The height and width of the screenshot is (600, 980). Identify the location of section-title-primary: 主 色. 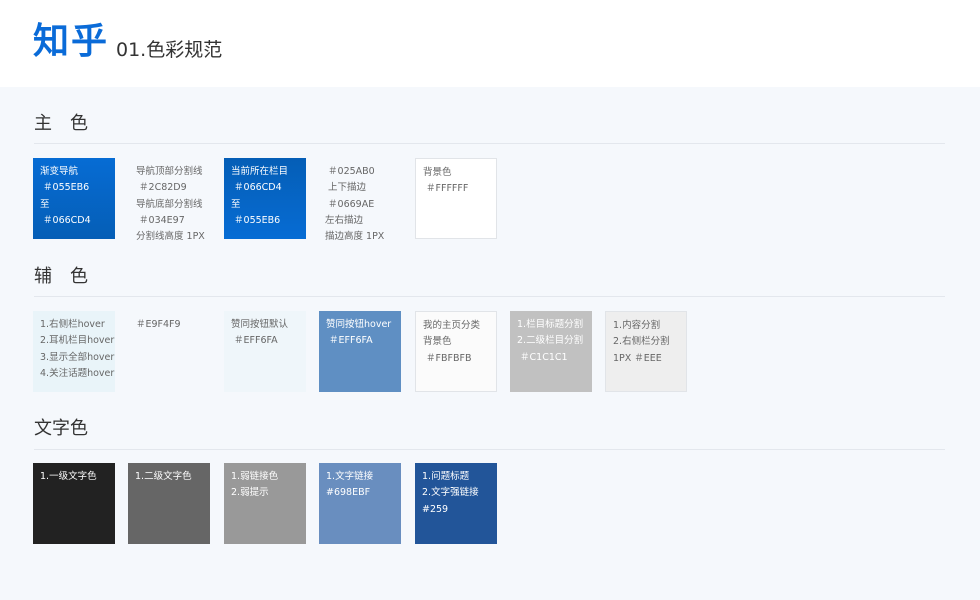
(61, 123).